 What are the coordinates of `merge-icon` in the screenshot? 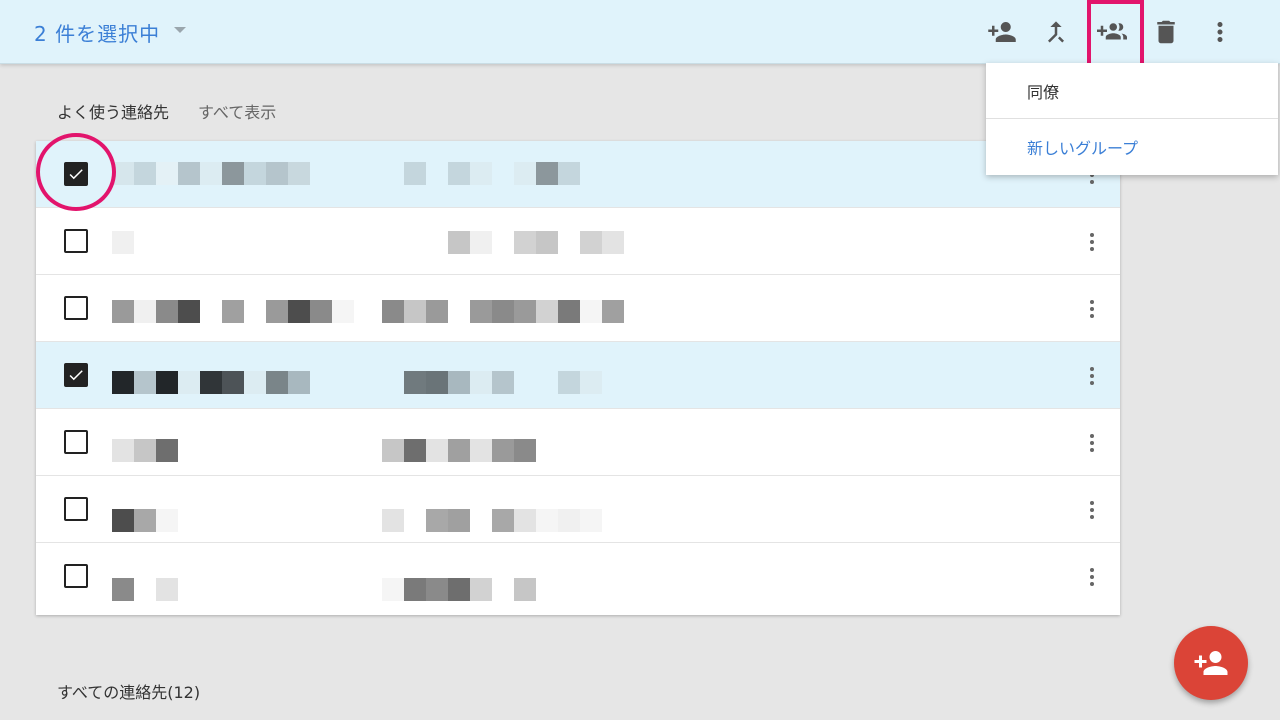 It's located at (1056, 32).